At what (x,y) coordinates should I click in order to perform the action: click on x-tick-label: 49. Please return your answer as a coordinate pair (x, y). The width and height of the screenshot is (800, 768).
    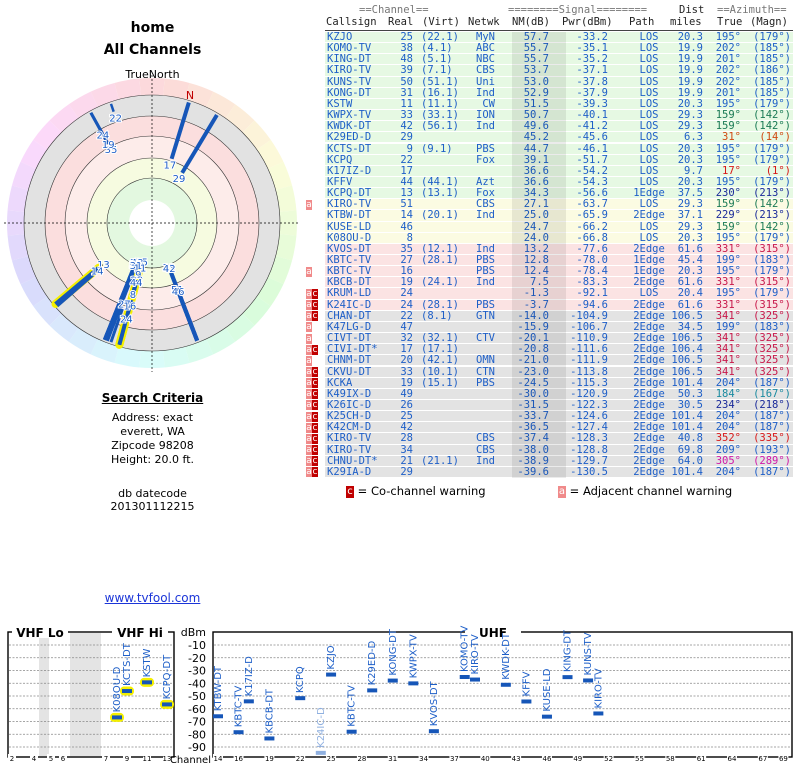
    Looking at the image, I should click on (577, 759).